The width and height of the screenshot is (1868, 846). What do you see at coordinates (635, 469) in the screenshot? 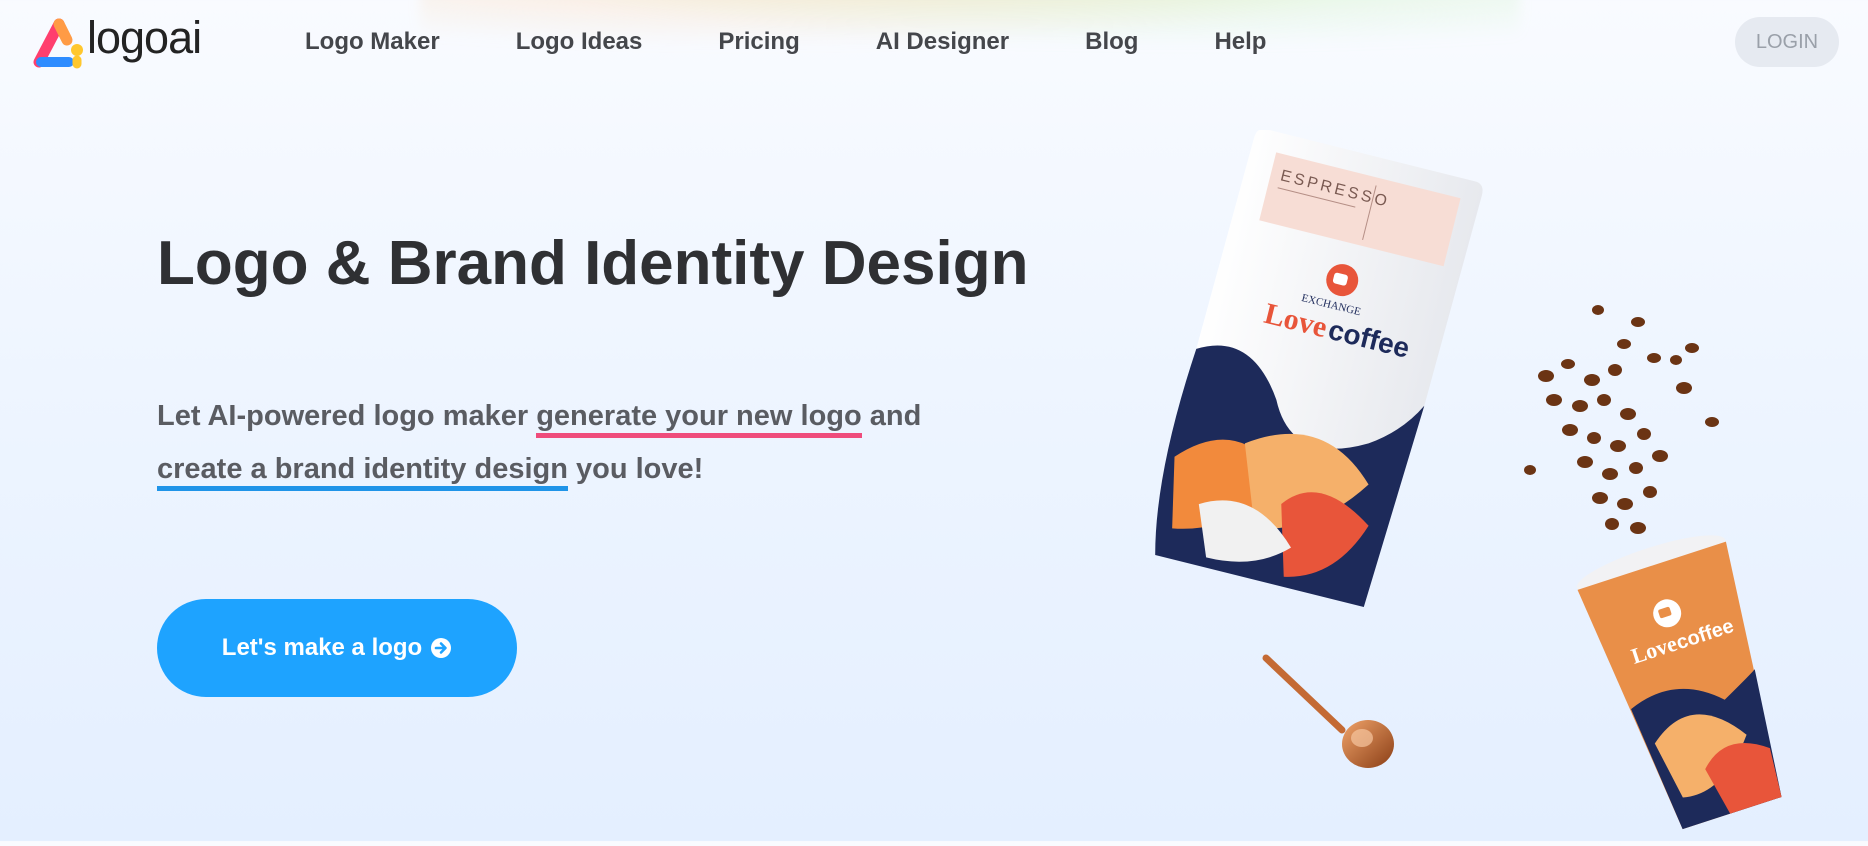
I see `subtitle-text-3: you love!` at bounding box center [635, 469].